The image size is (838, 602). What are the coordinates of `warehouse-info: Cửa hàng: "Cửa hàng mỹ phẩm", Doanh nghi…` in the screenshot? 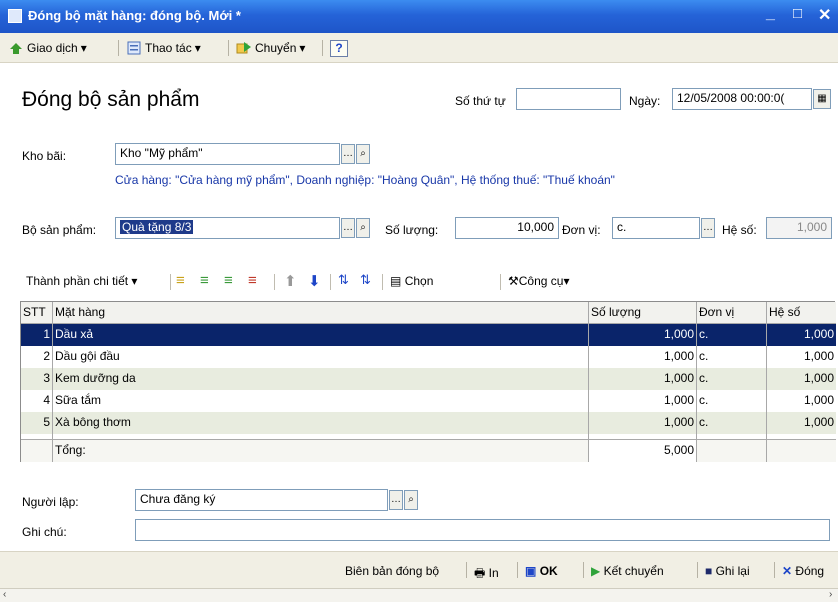 It's located at (365, 180).